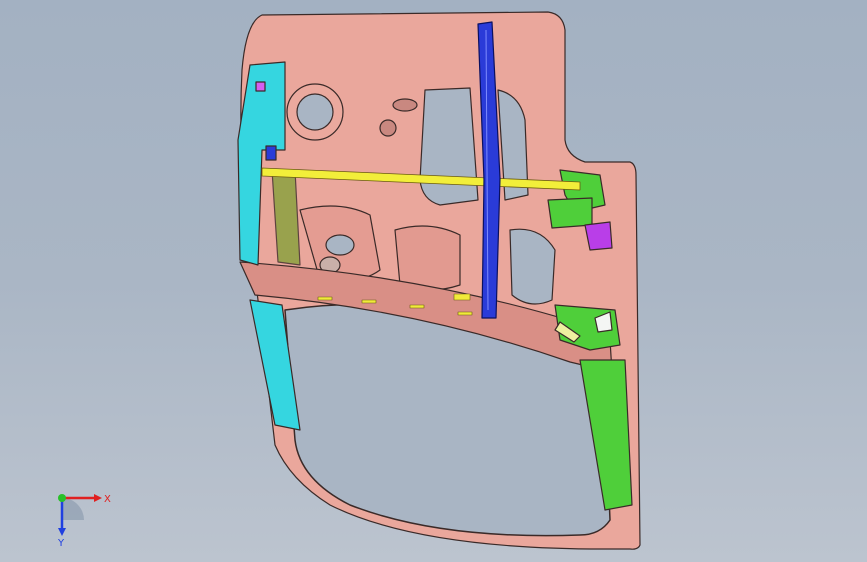  Describe the element at coordinates (598, 236) in the screenshot. I see `bracket` at that location.